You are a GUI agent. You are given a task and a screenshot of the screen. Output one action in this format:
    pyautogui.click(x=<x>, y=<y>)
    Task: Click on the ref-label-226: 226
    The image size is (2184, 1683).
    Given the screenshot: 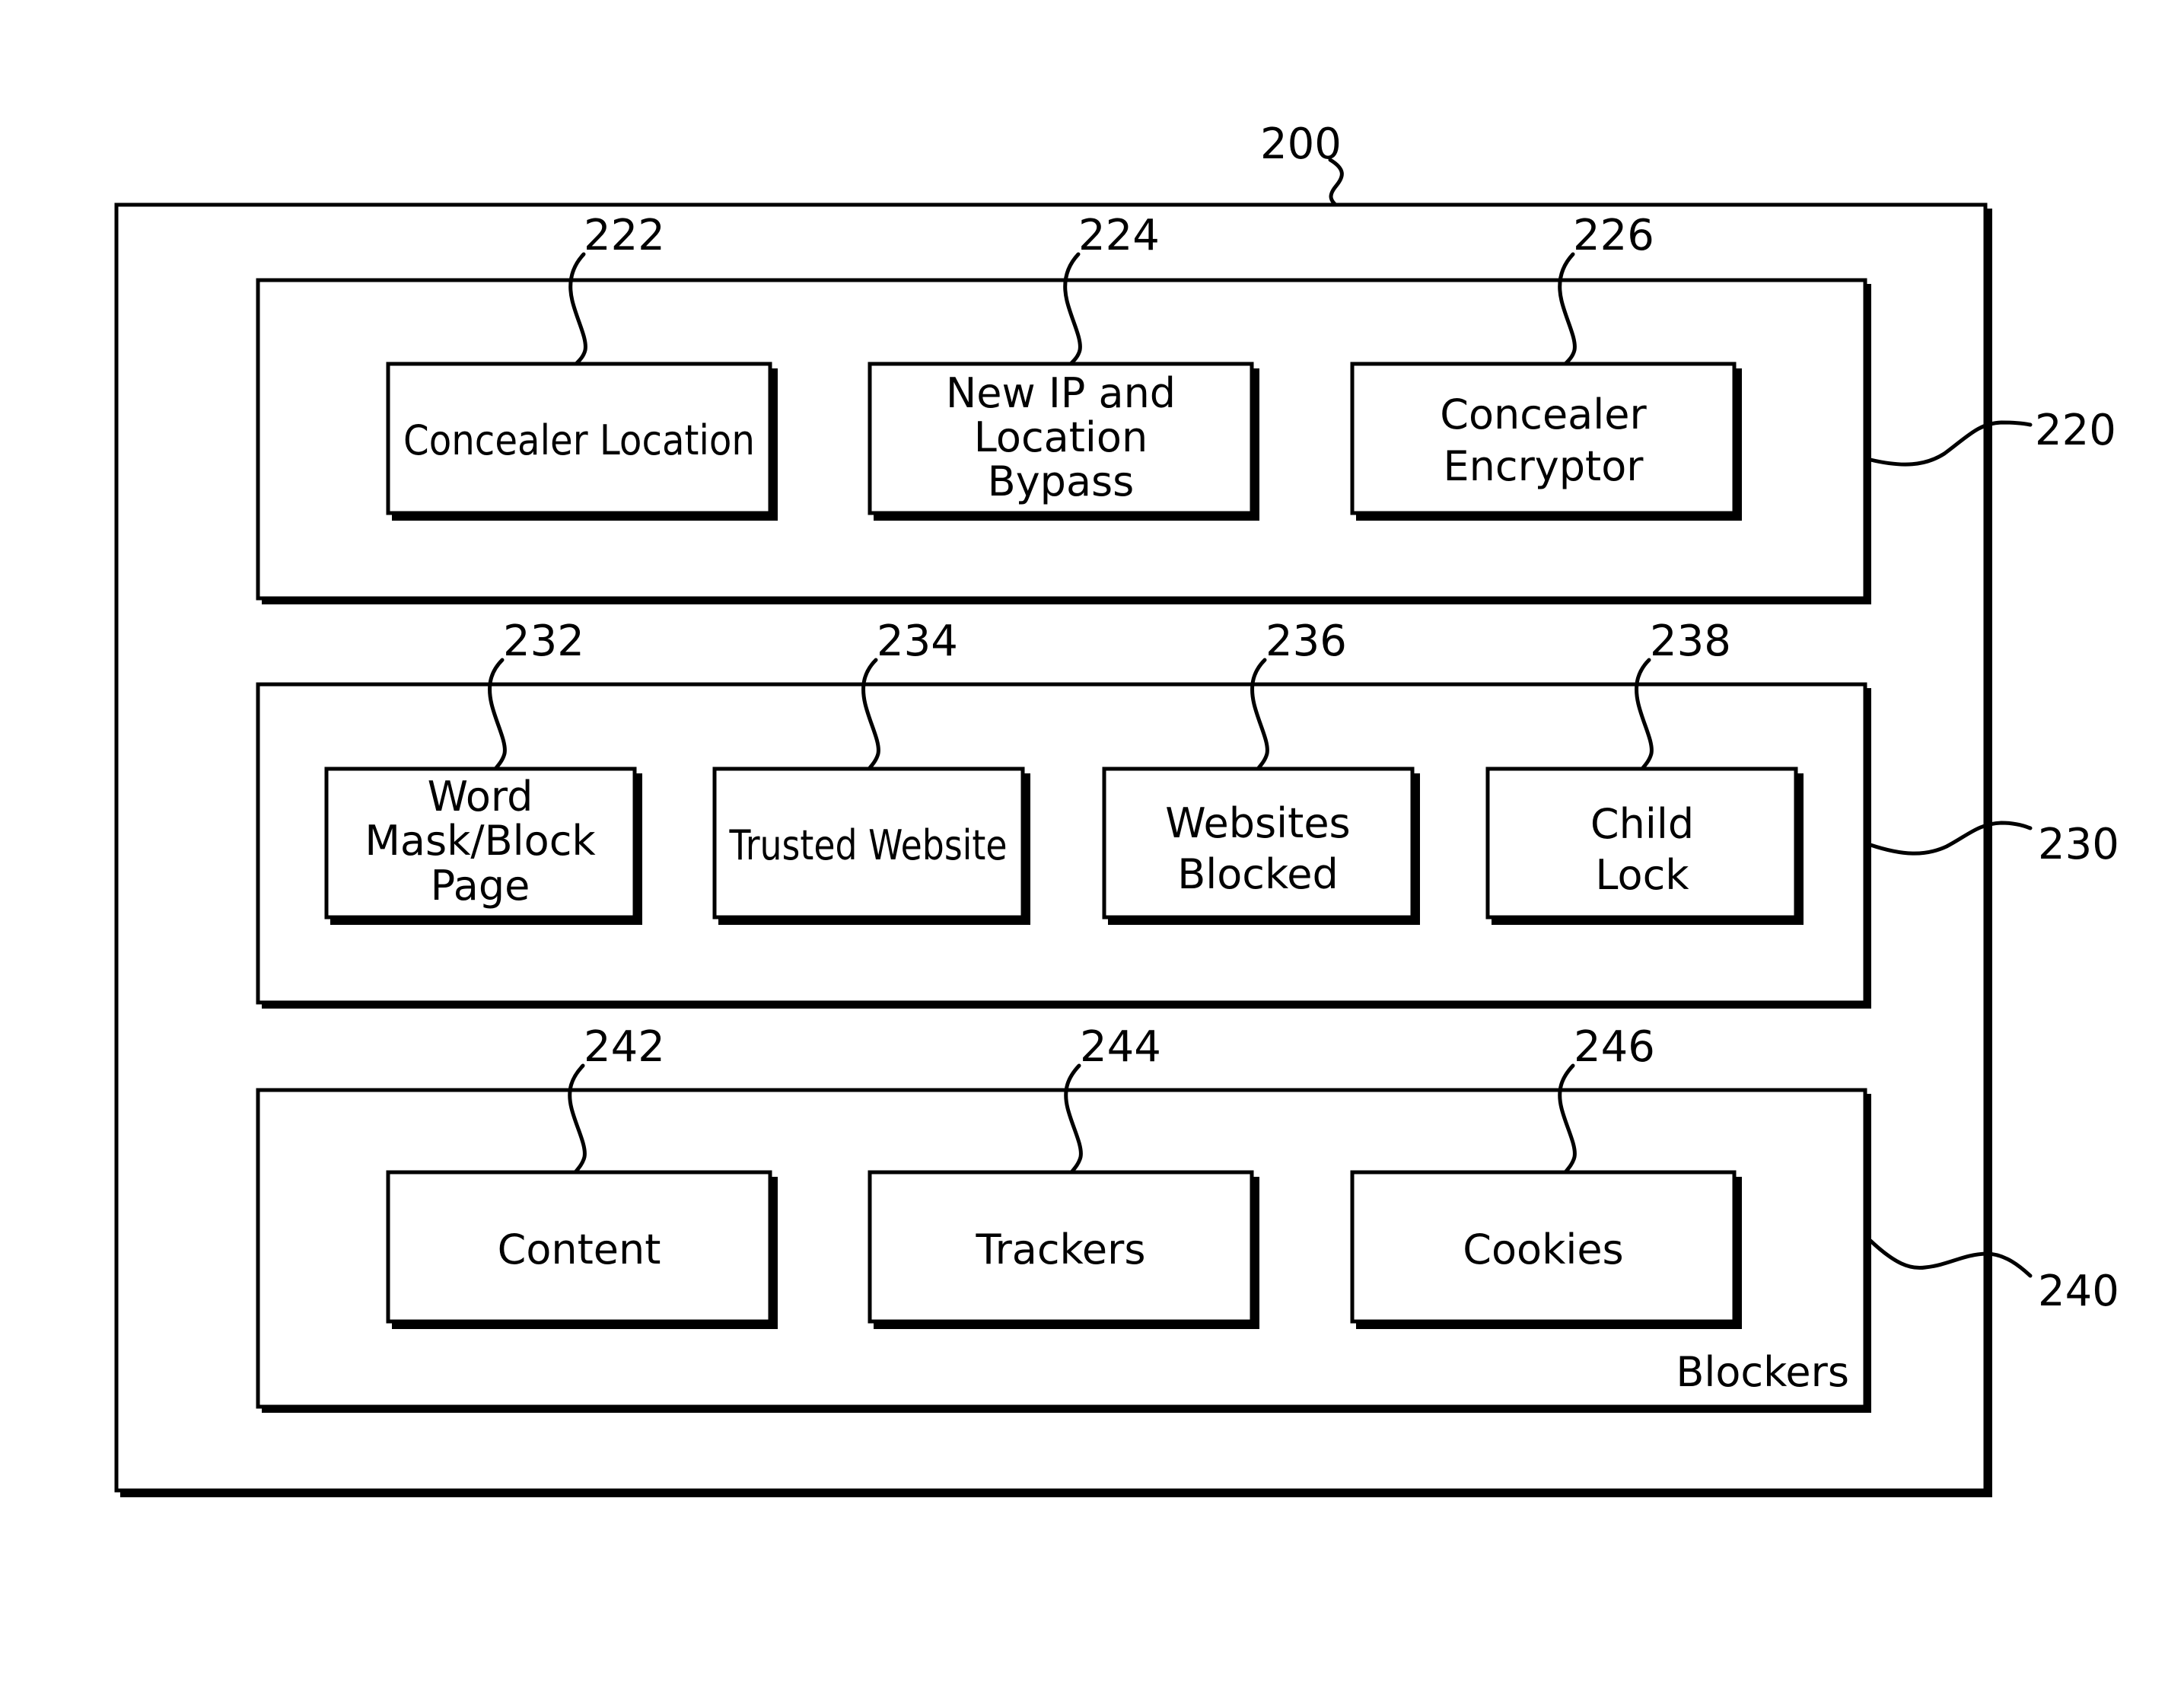 What is the action you would take?
    pyautogui.click(x=1613, y=235)
    